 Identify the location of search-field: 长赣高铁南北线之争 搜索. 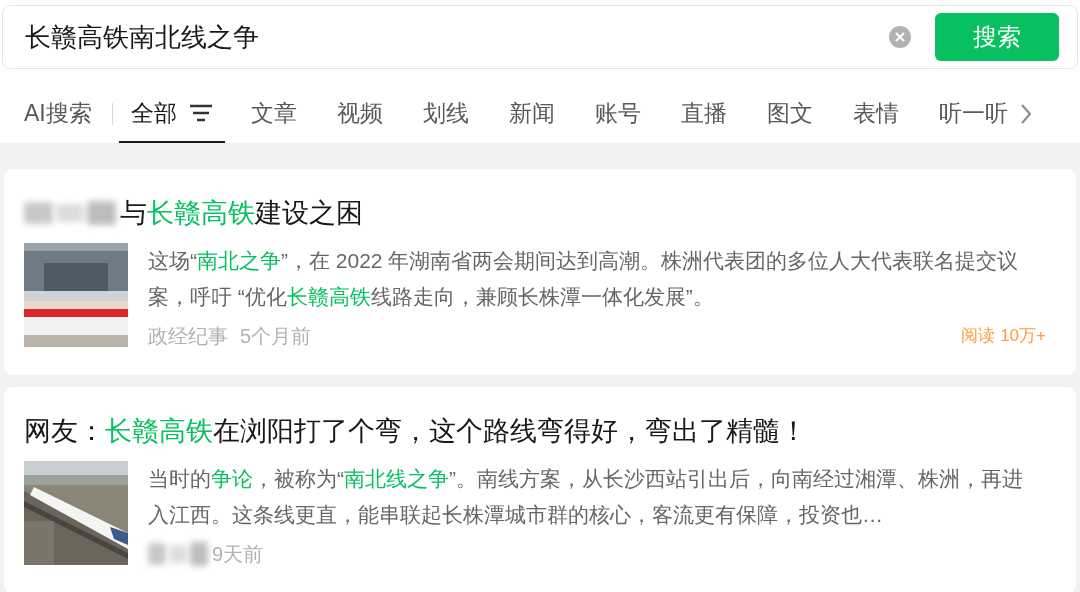
(540, 37).